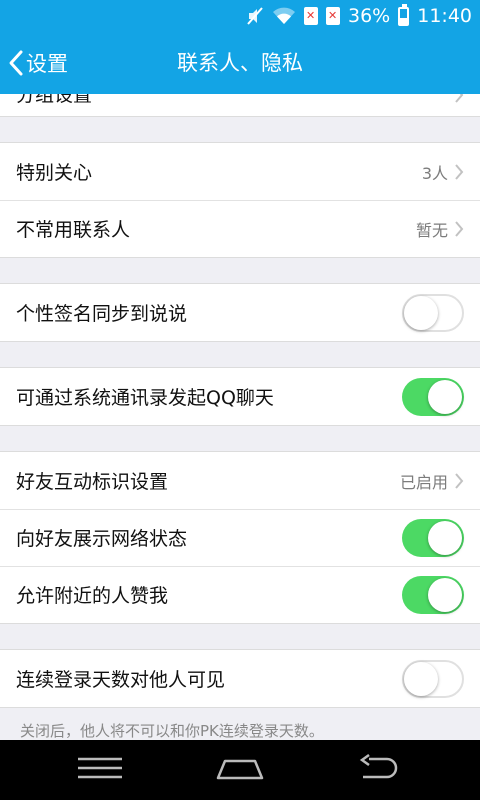  What do you see at coordinates (434, 173) in the screenshot?
I see `row-value: 3人` at bounding box center [434, 173].